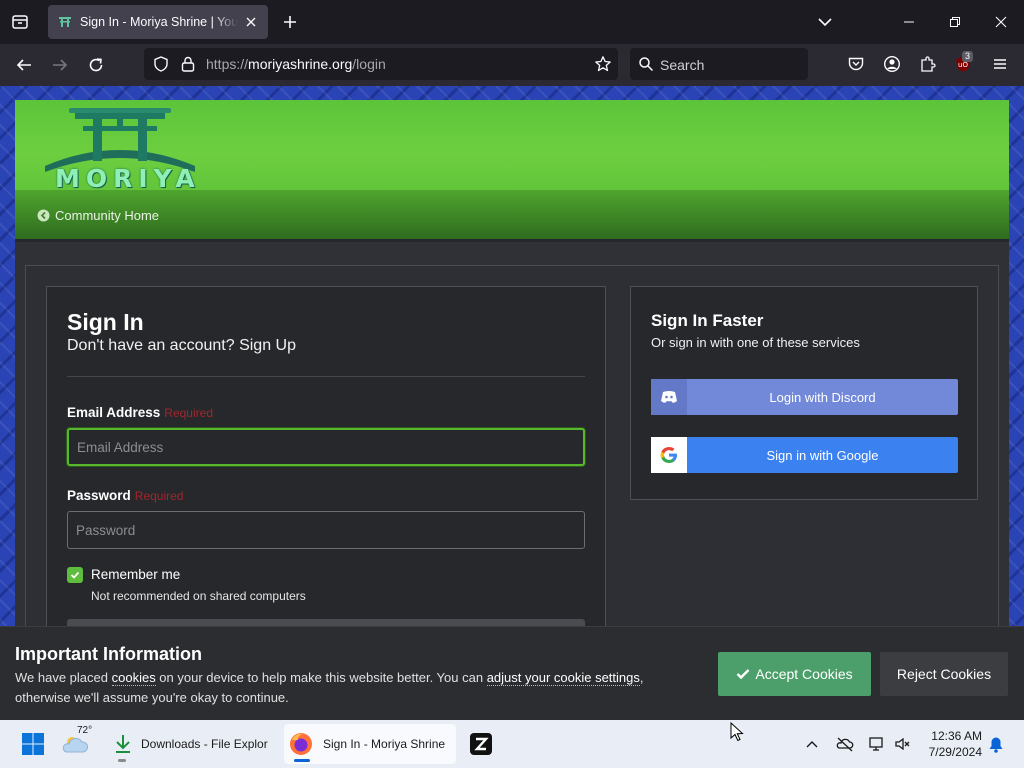 Image resolution: width=1024 pixels, height=768 pixels. I want to click on search-bar: Search, so click(719, 64).